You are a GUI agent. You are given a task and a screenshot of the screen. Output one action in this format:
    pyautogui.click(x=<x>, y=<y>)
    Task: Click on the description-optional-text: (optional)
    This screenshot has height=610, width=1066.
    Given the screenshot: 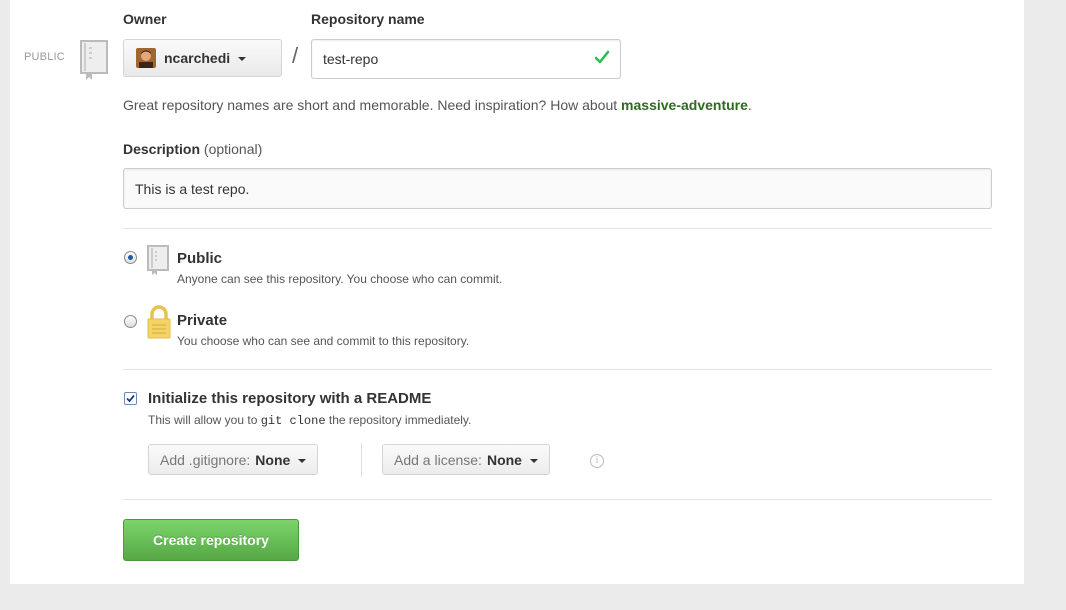 What is the action you would take?
    pyautogui.click(x=233, y=149)
    